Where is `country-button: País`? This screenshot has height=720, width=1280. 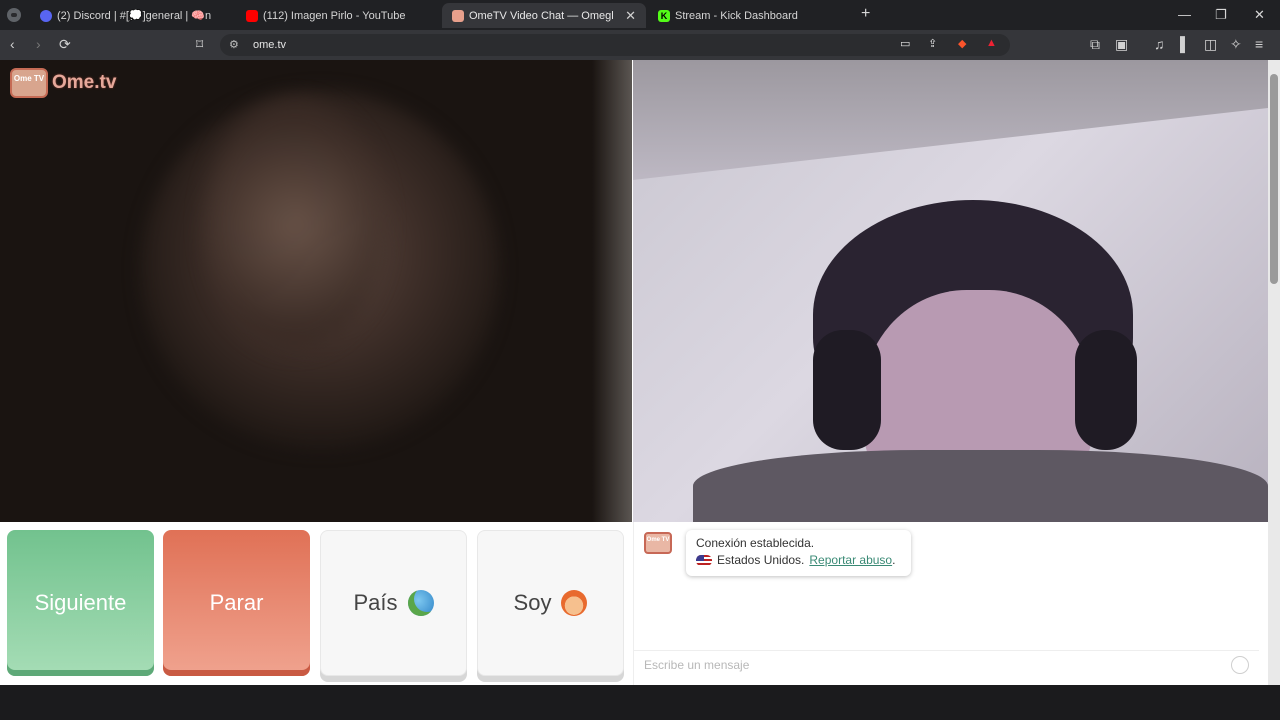
country-button: País is located at coordinates (393, 603).